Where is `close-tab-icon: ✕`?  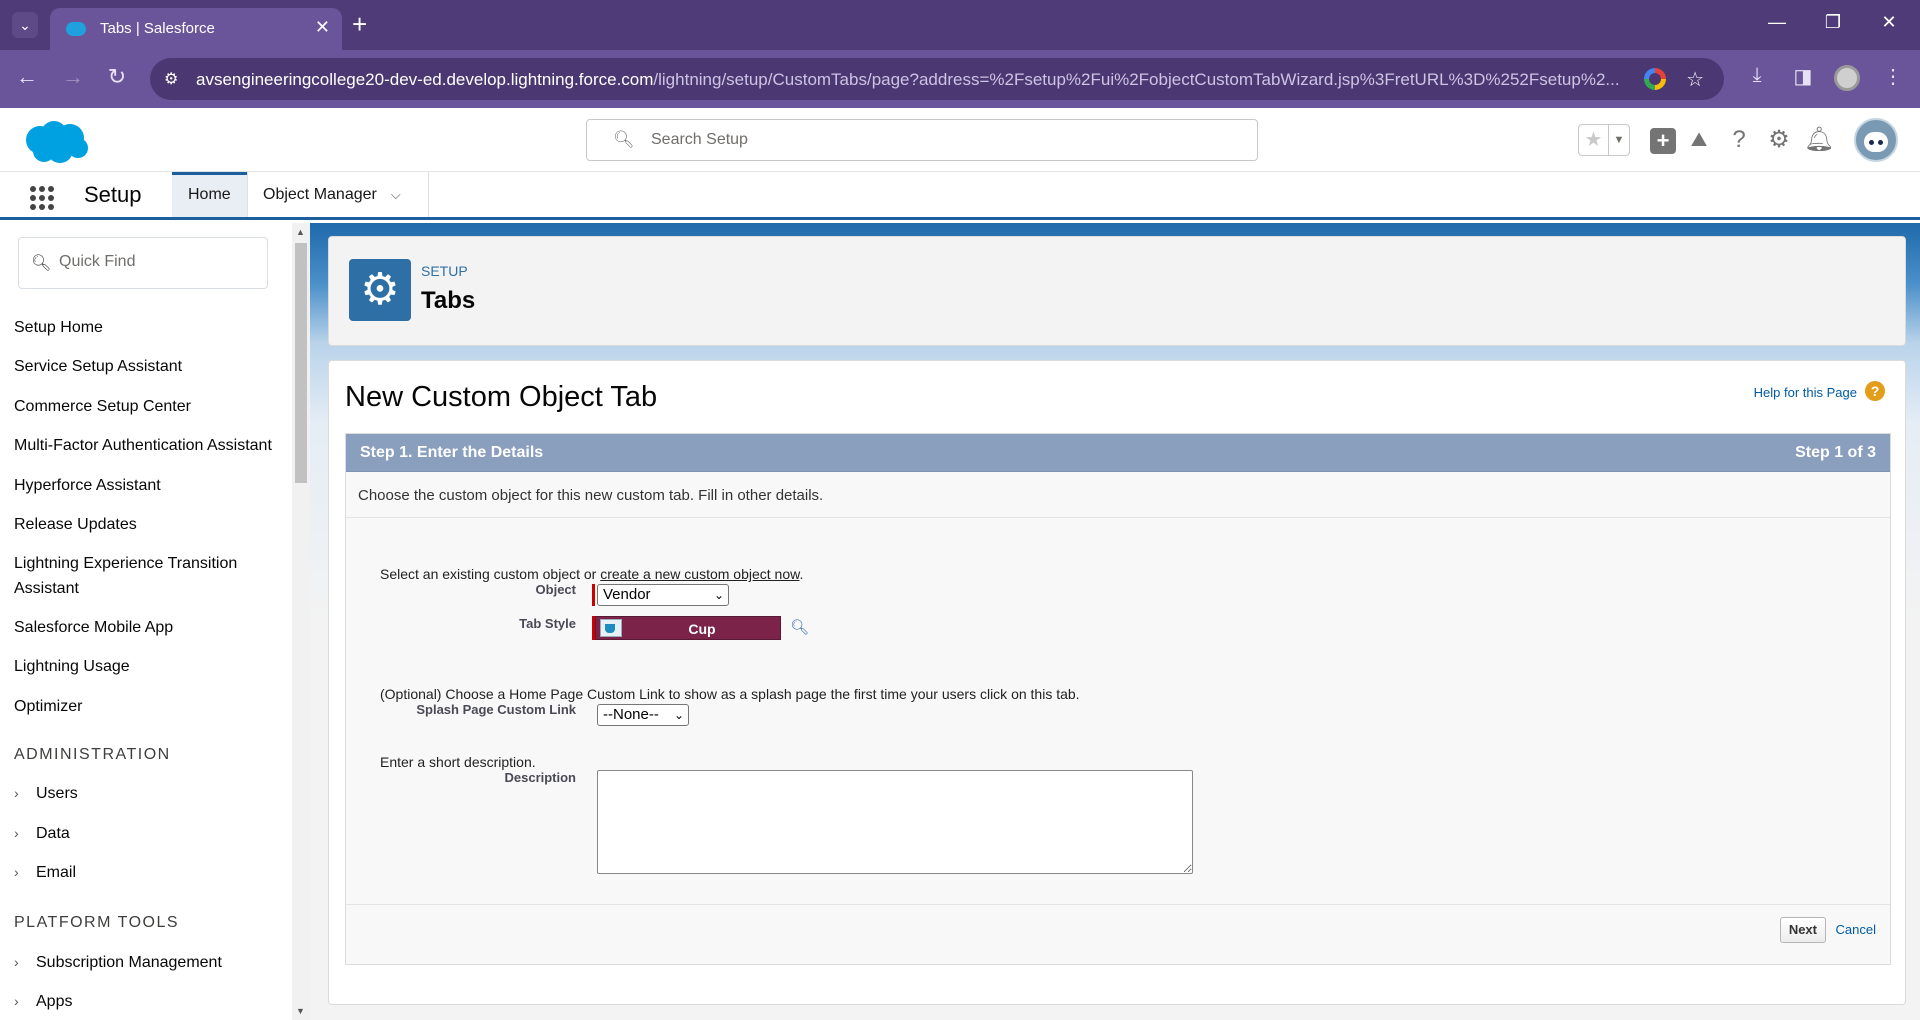 close-tab-icon: ✕ is located at coordinates (322, 27).